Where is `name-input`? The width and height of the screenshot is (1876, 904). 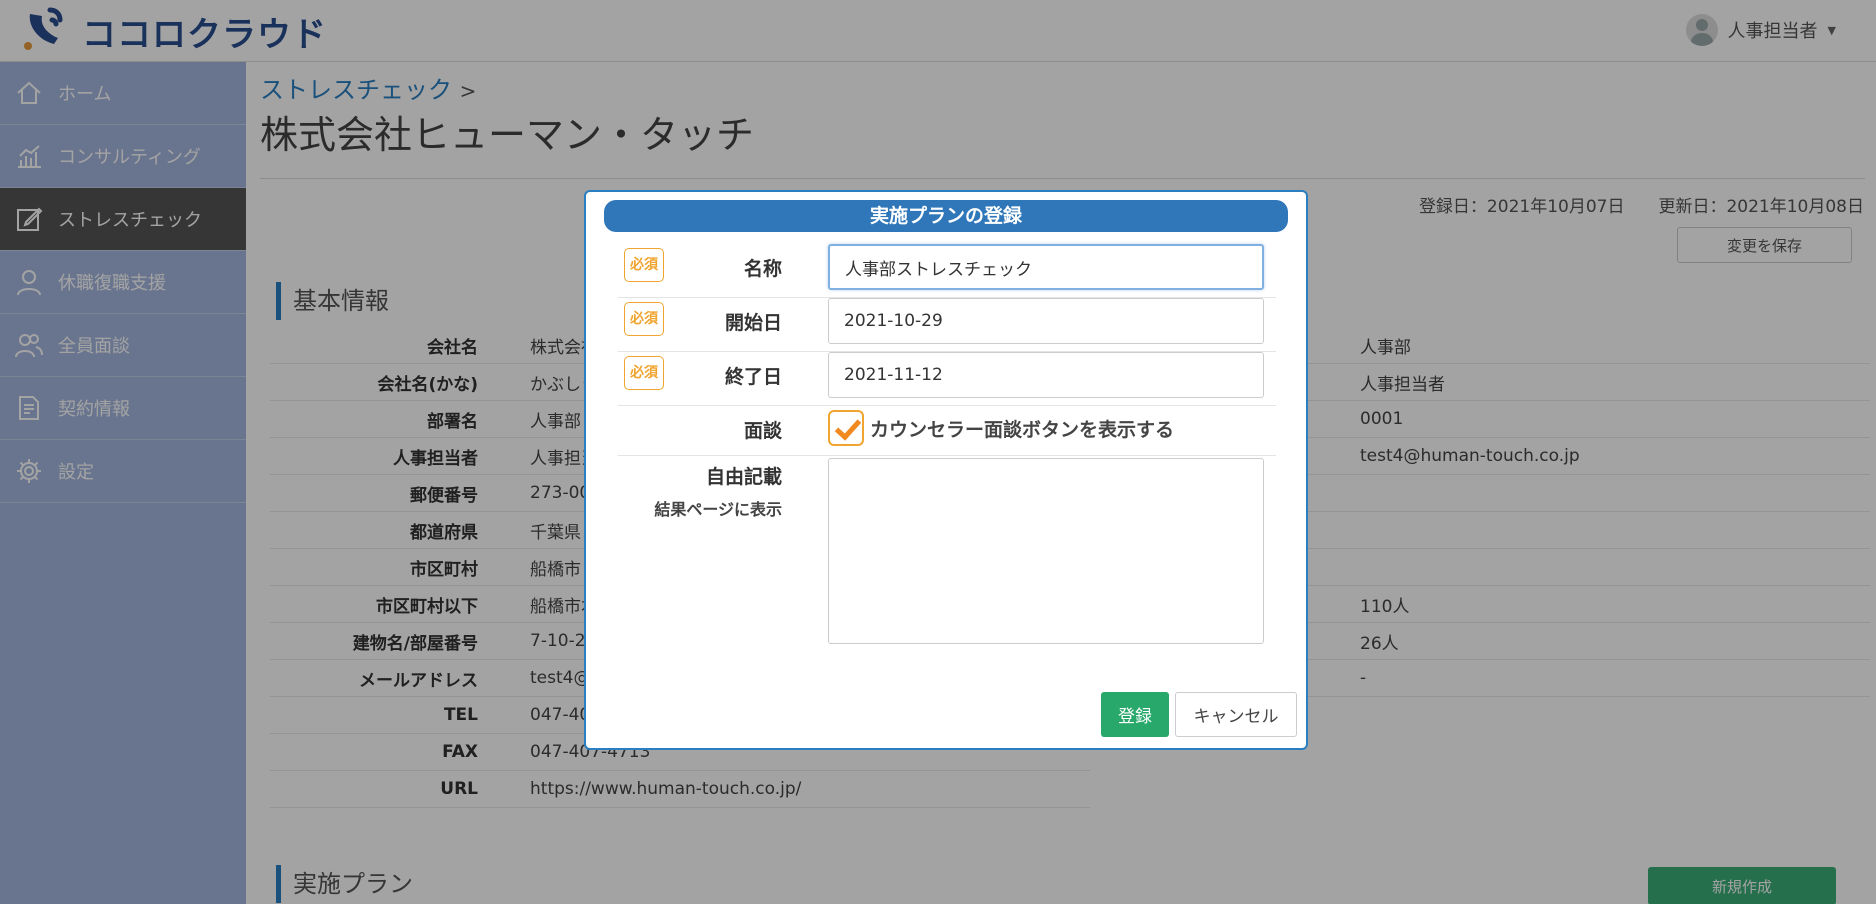 name-input is located at coordinates (1046, 267).